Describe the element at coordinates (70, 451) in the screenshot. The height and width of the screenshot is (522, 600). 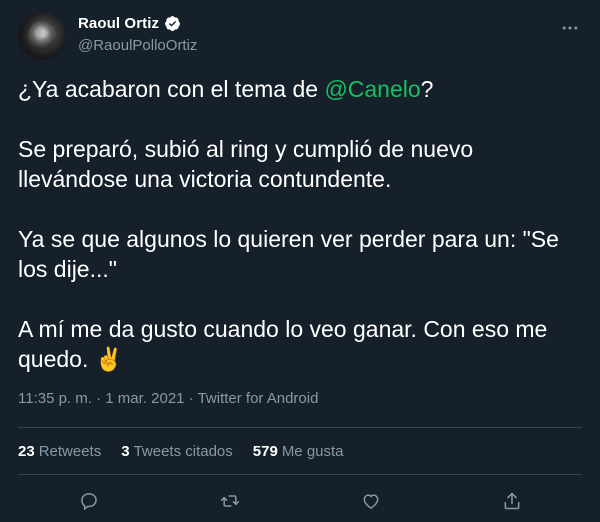
I see `retweets-label: Retweets` at that location.